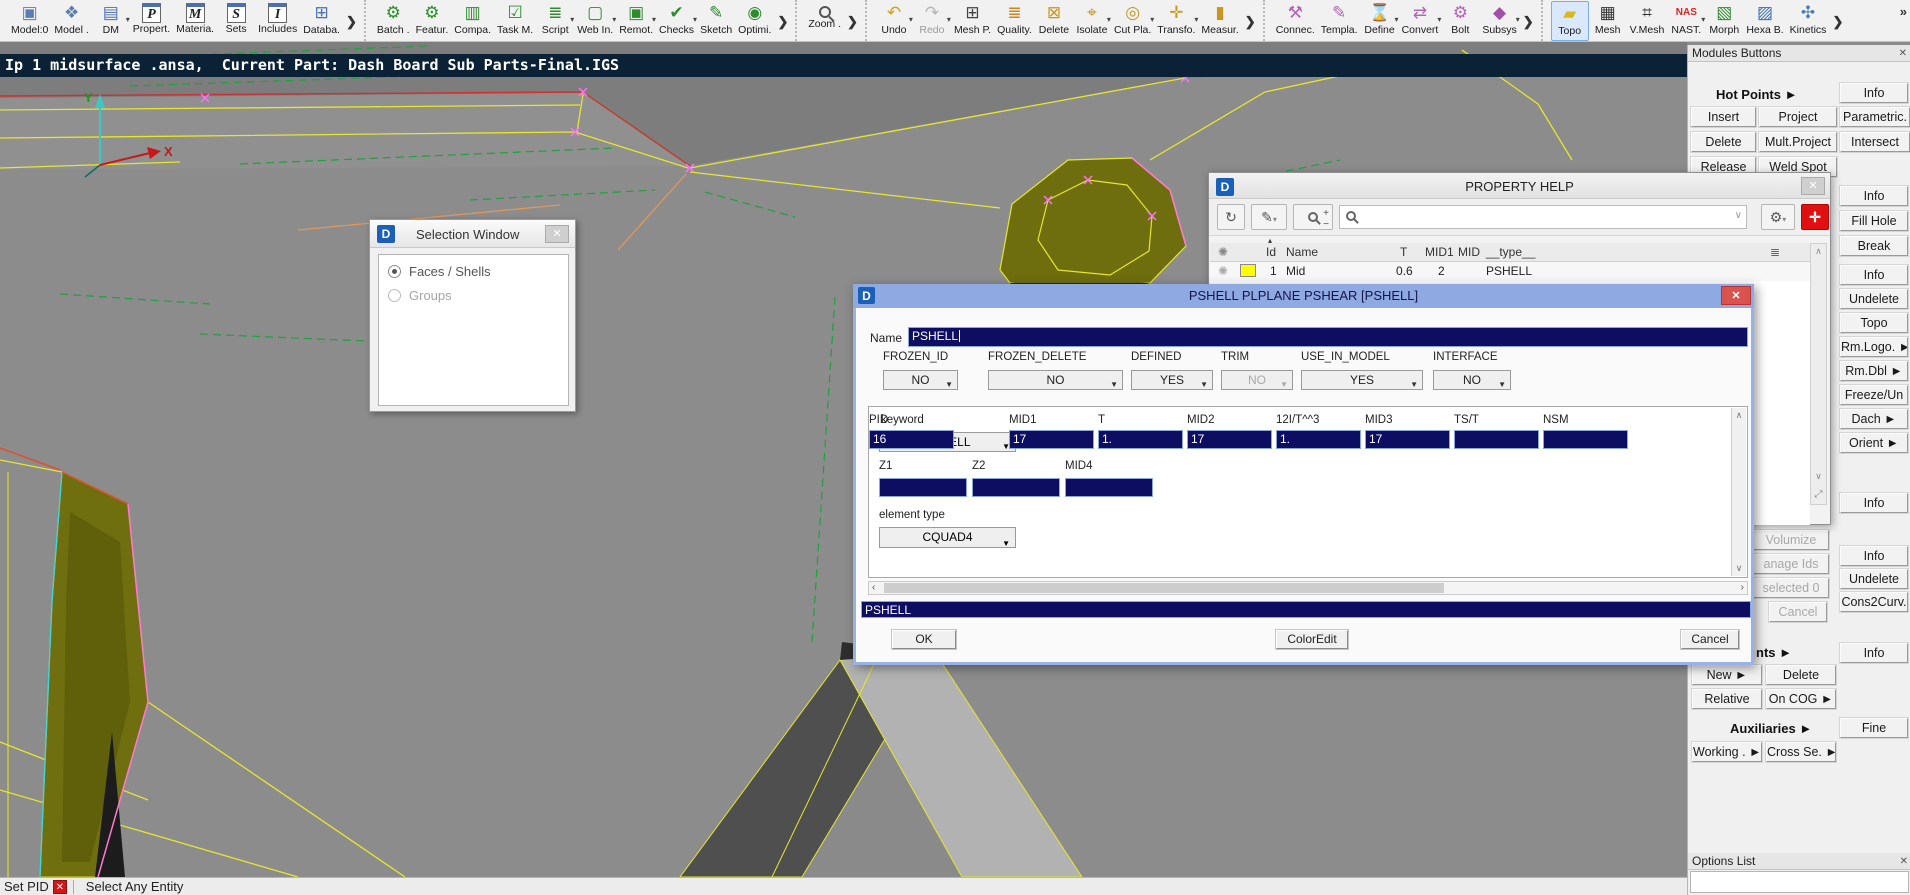 The image size is (1910, 895). Describe the element at coordinates (1339, 21) in the screenshot. I see `toolbar-item: ✎ Templa.` at that location.